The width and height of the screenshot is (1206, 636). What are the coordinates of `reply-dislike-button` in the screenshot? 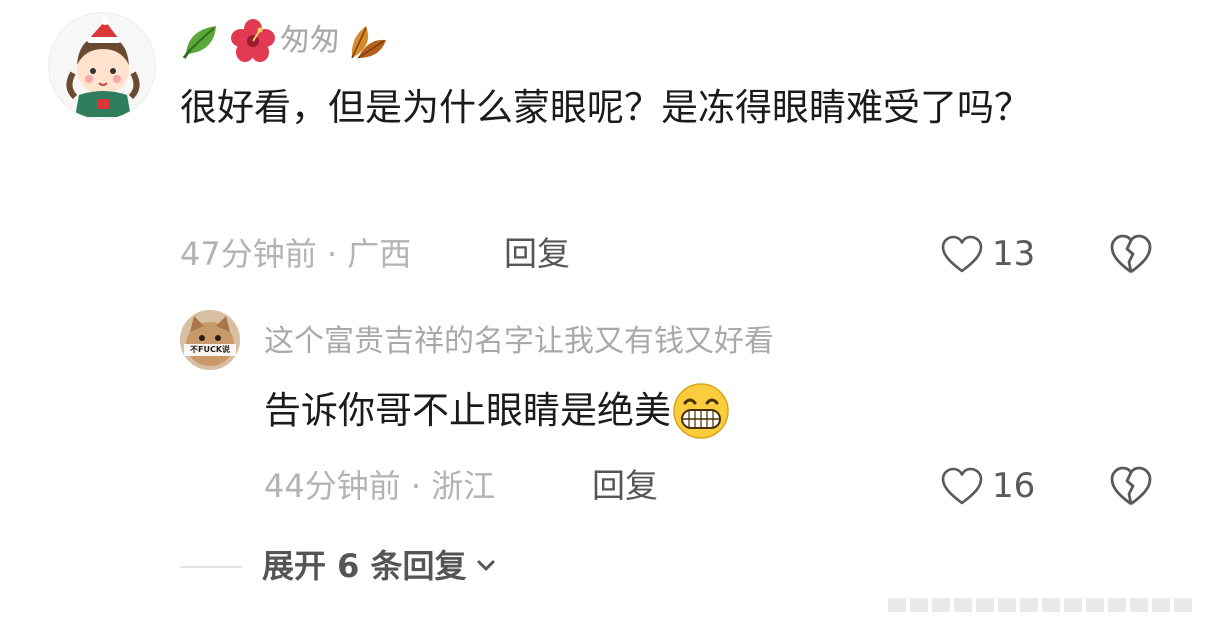 It's located at (1131, 488).